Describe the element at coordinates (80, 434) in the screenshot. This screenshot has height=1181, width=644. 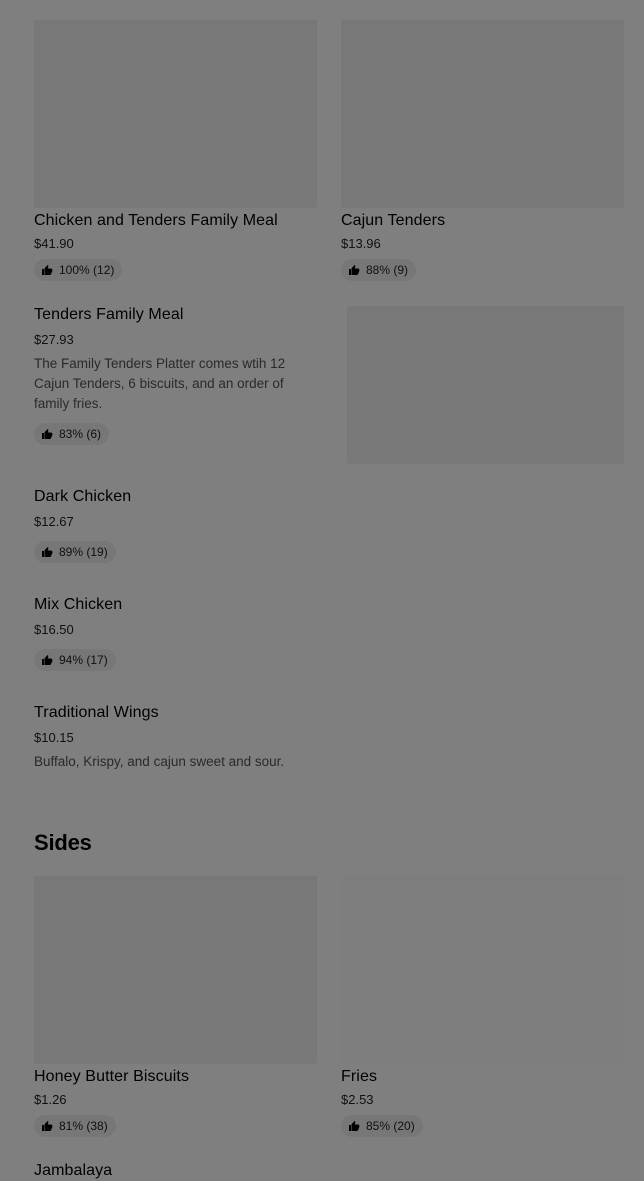
I see `rating-text: 83% (6)` at that location.